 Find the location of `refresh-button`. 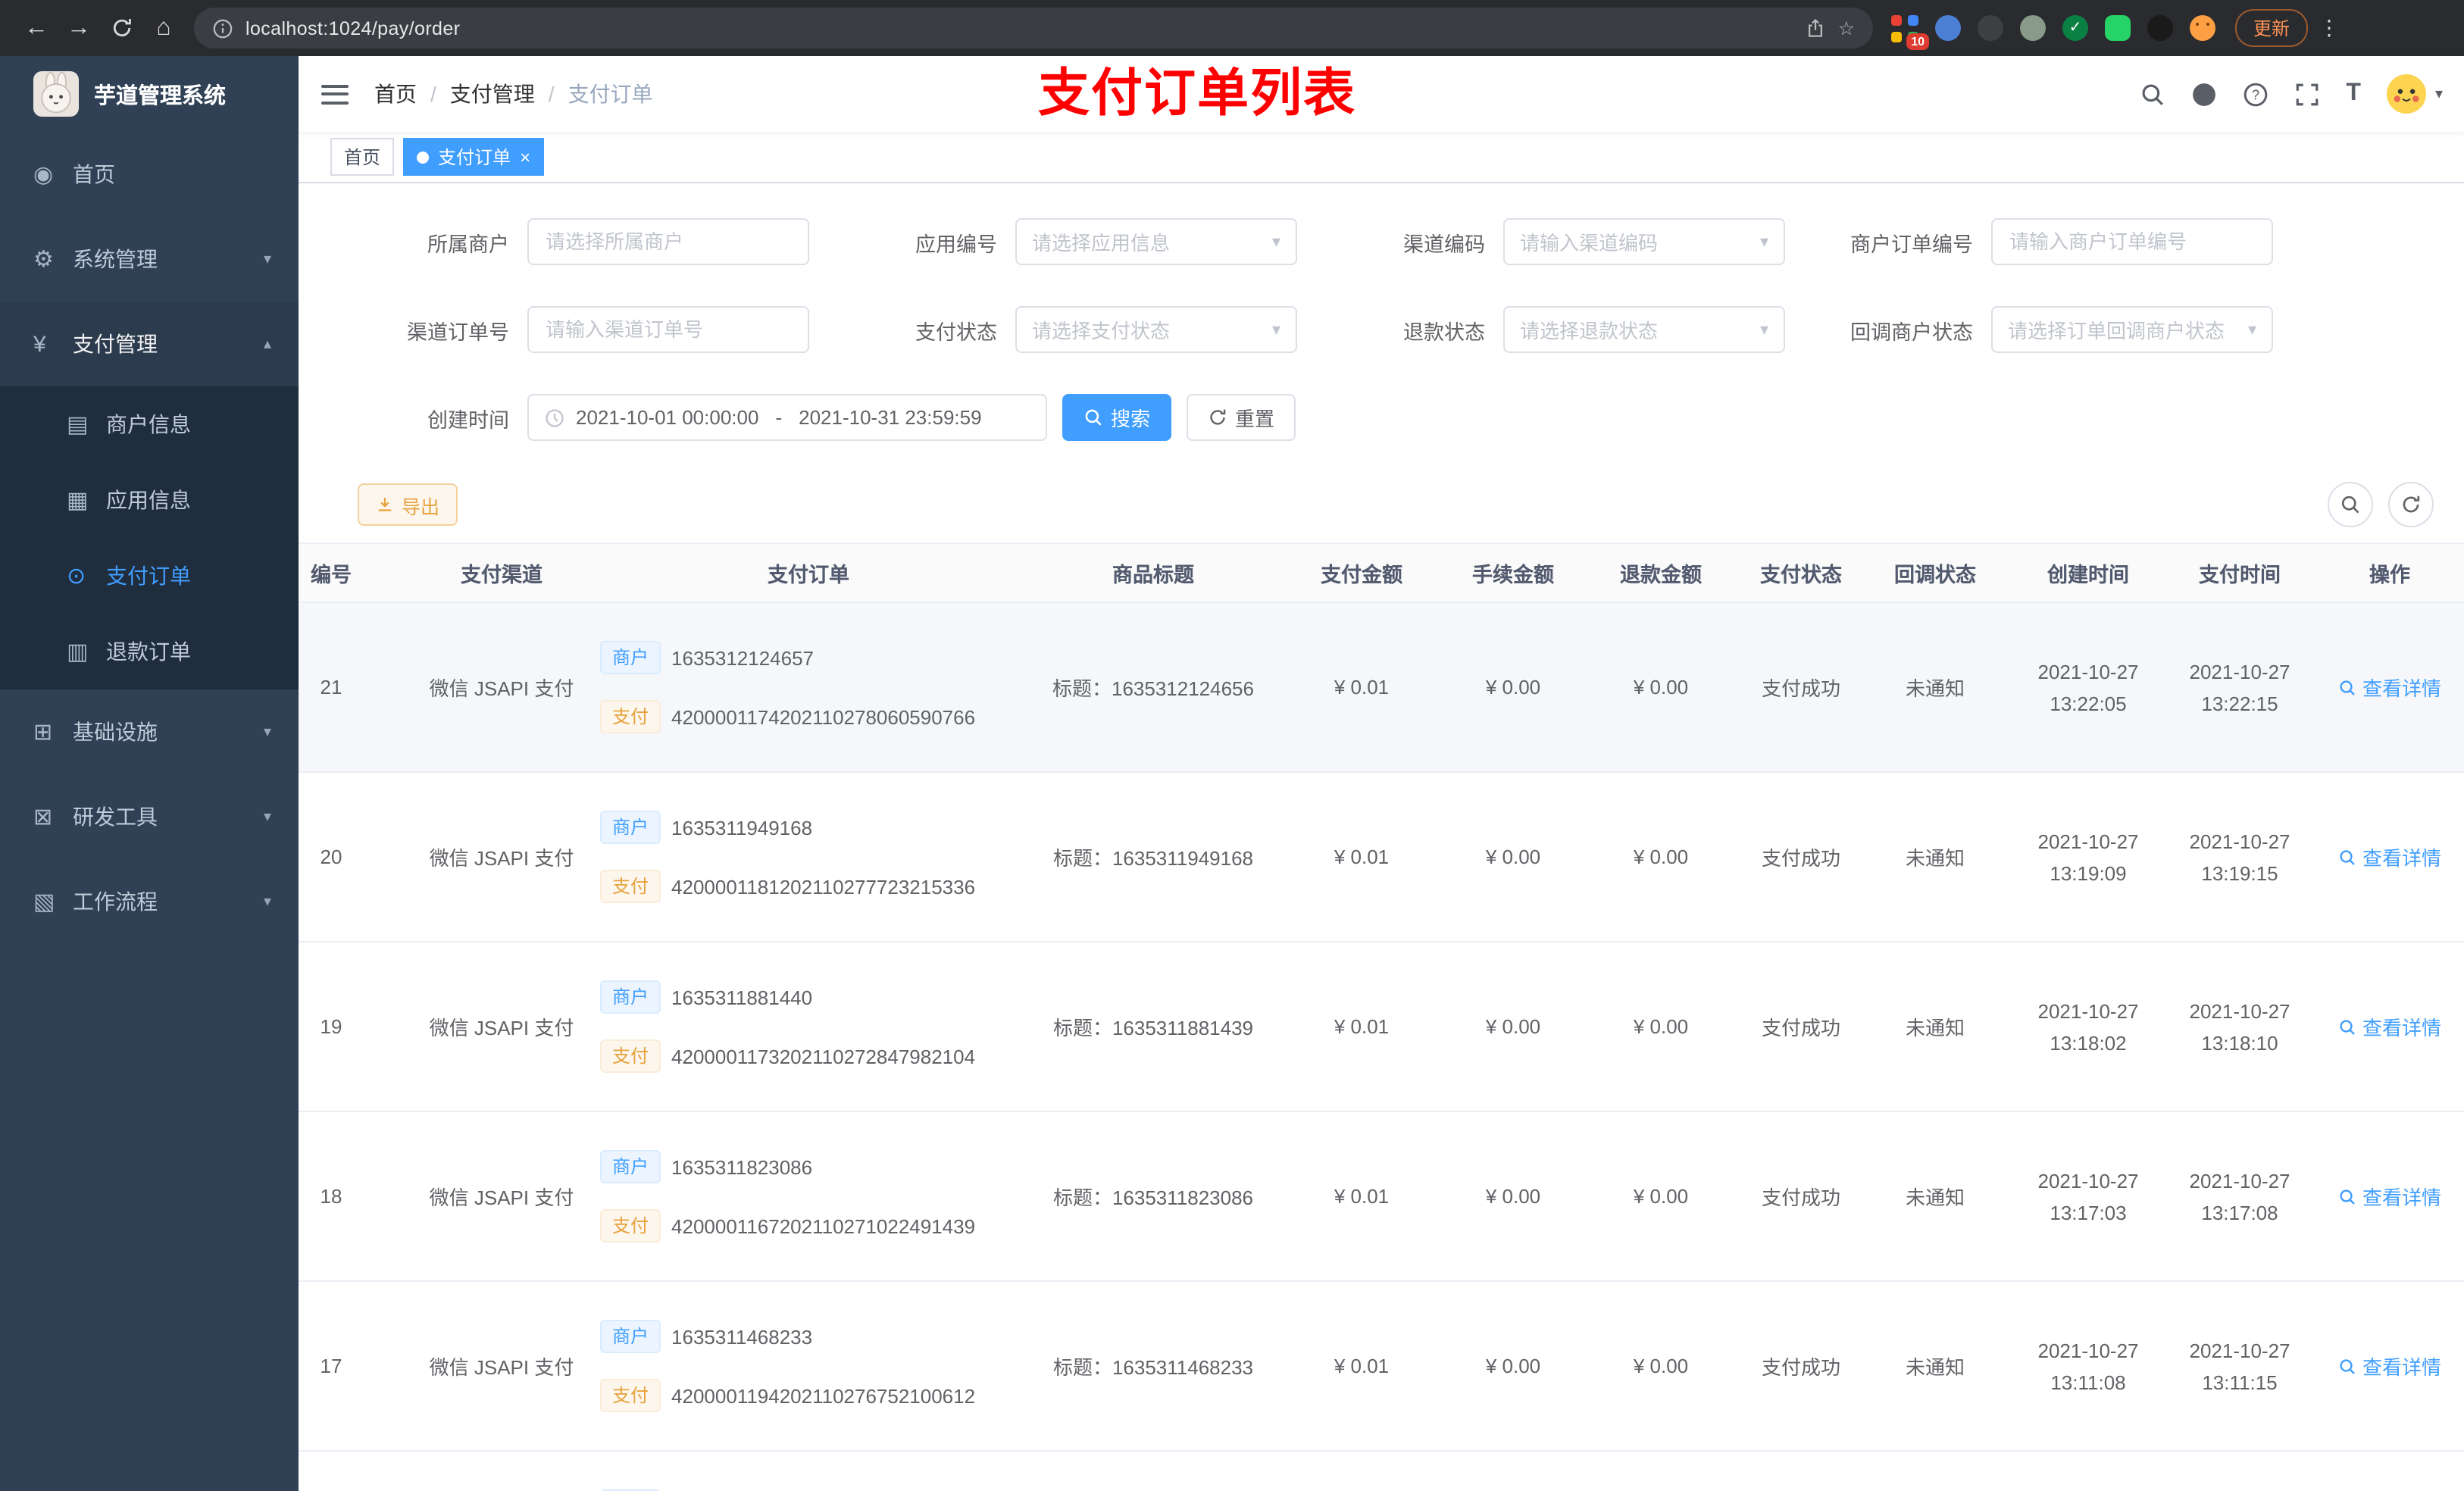

refresh-button is located at coordinates (2411, 504).